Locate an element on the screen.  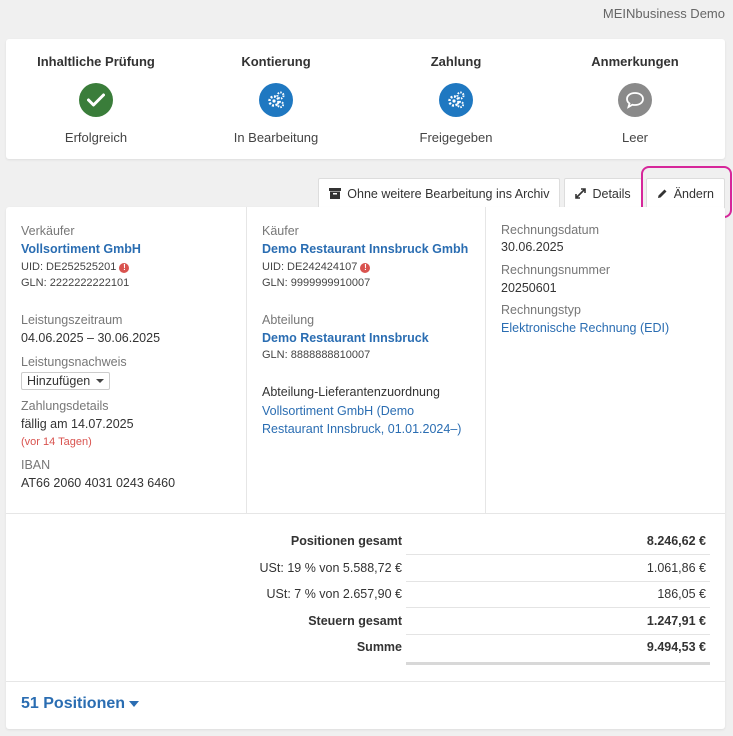
archive-label: Ohne weitere Bearbeitung ins Archiv is located at coordinates (448, 193).